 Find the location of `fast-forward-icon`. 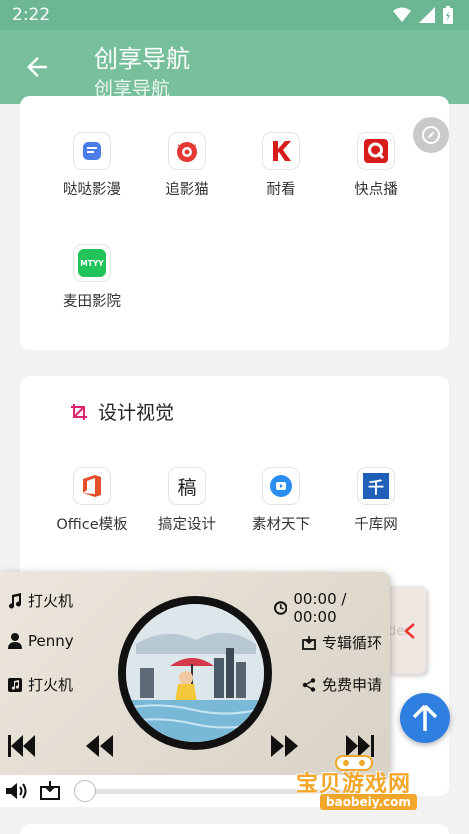

fast-forward-icon is located at coordinates (284, 746).